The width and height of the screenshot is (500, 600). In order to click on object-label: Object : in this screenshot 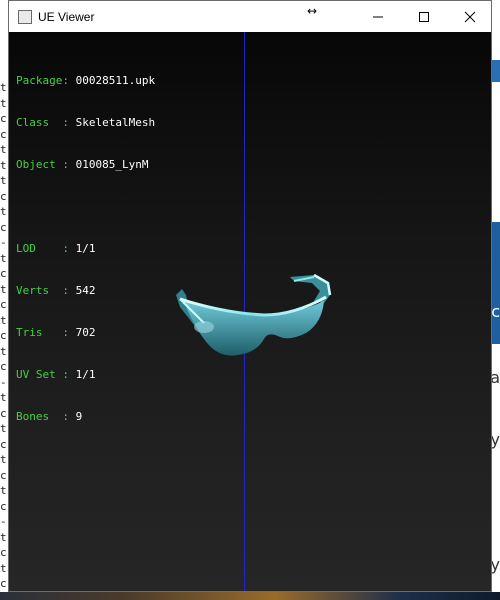, I will do `click(42, 164)`.